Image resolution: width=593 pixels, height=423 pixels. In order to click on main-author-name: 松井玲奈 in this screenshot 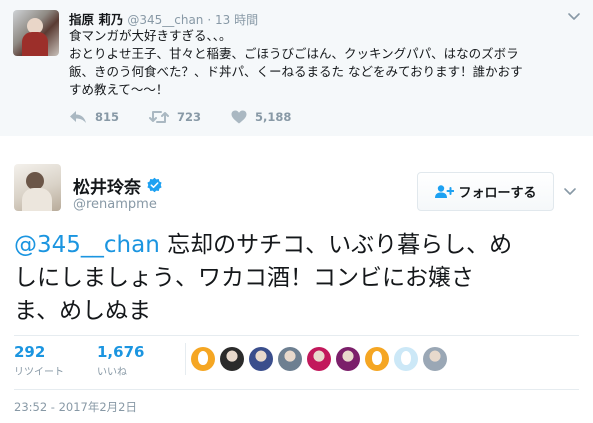, I will do `click(107, 185)`.